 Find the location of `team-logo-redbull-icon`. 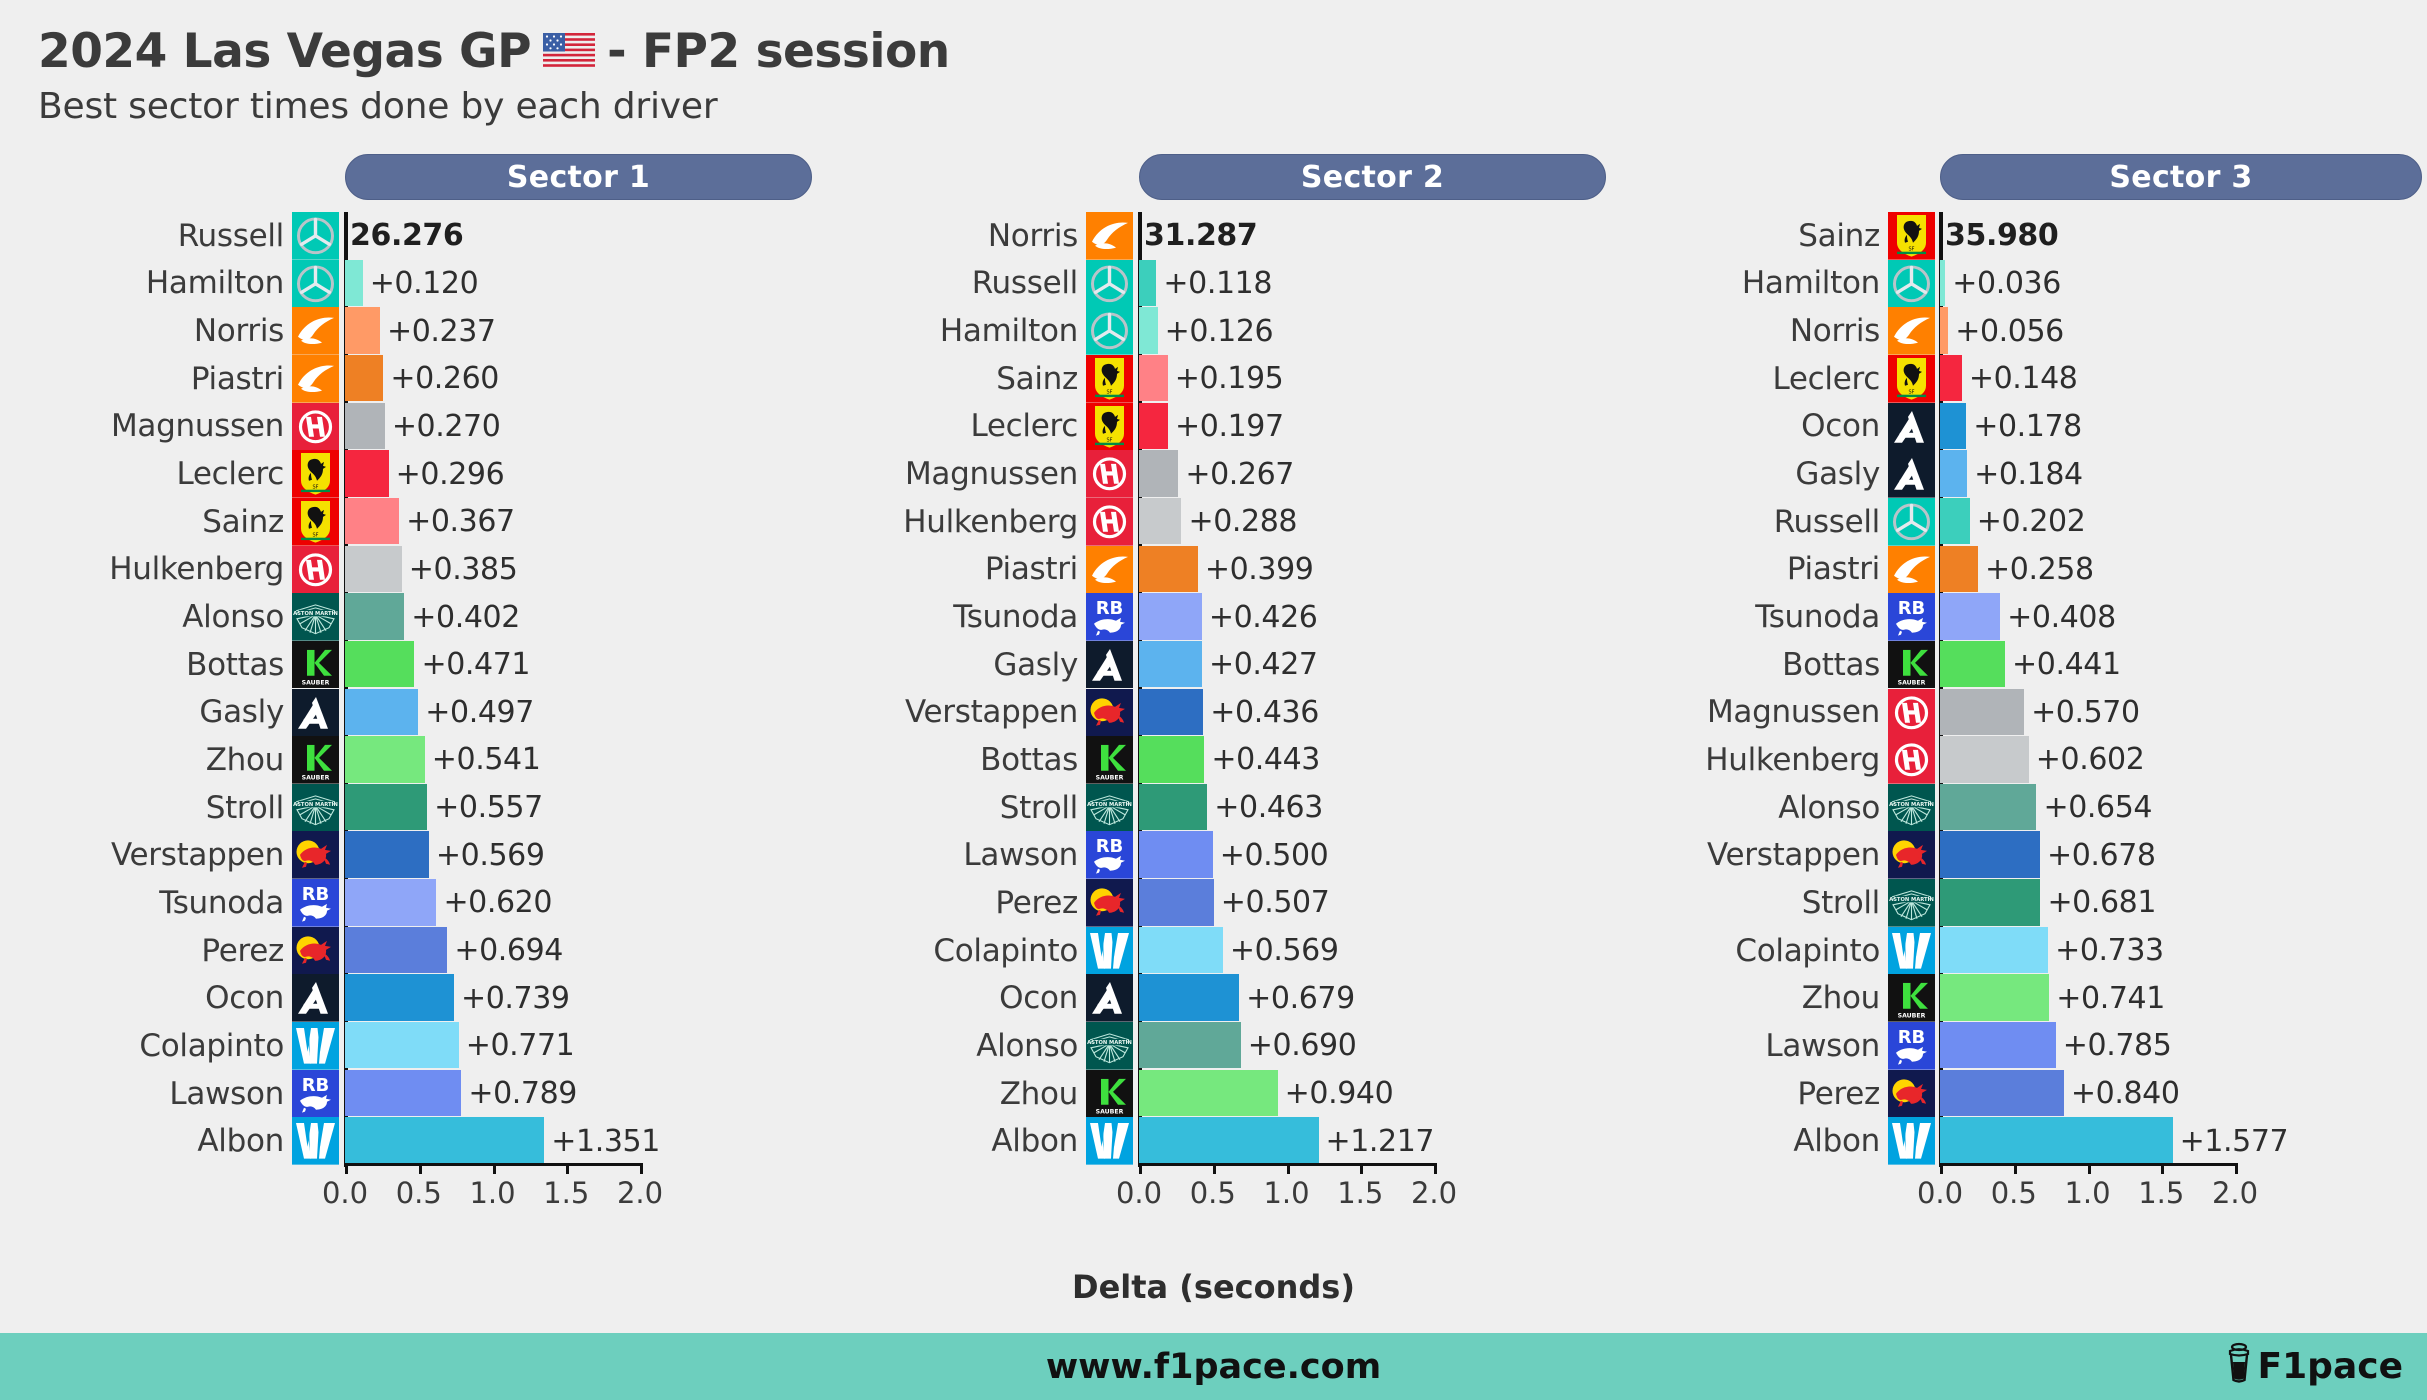

team-logo-redbull-icon is located at coordinates (1109, 903).